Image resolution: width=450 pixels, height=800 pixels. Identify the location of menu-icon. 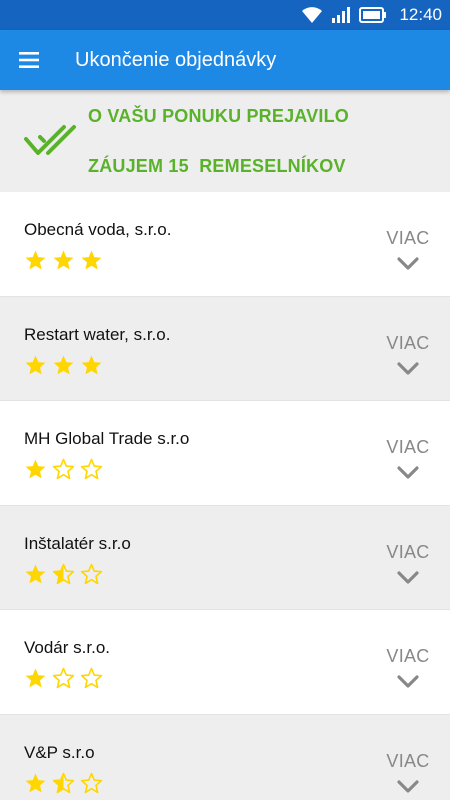
(29, 60).